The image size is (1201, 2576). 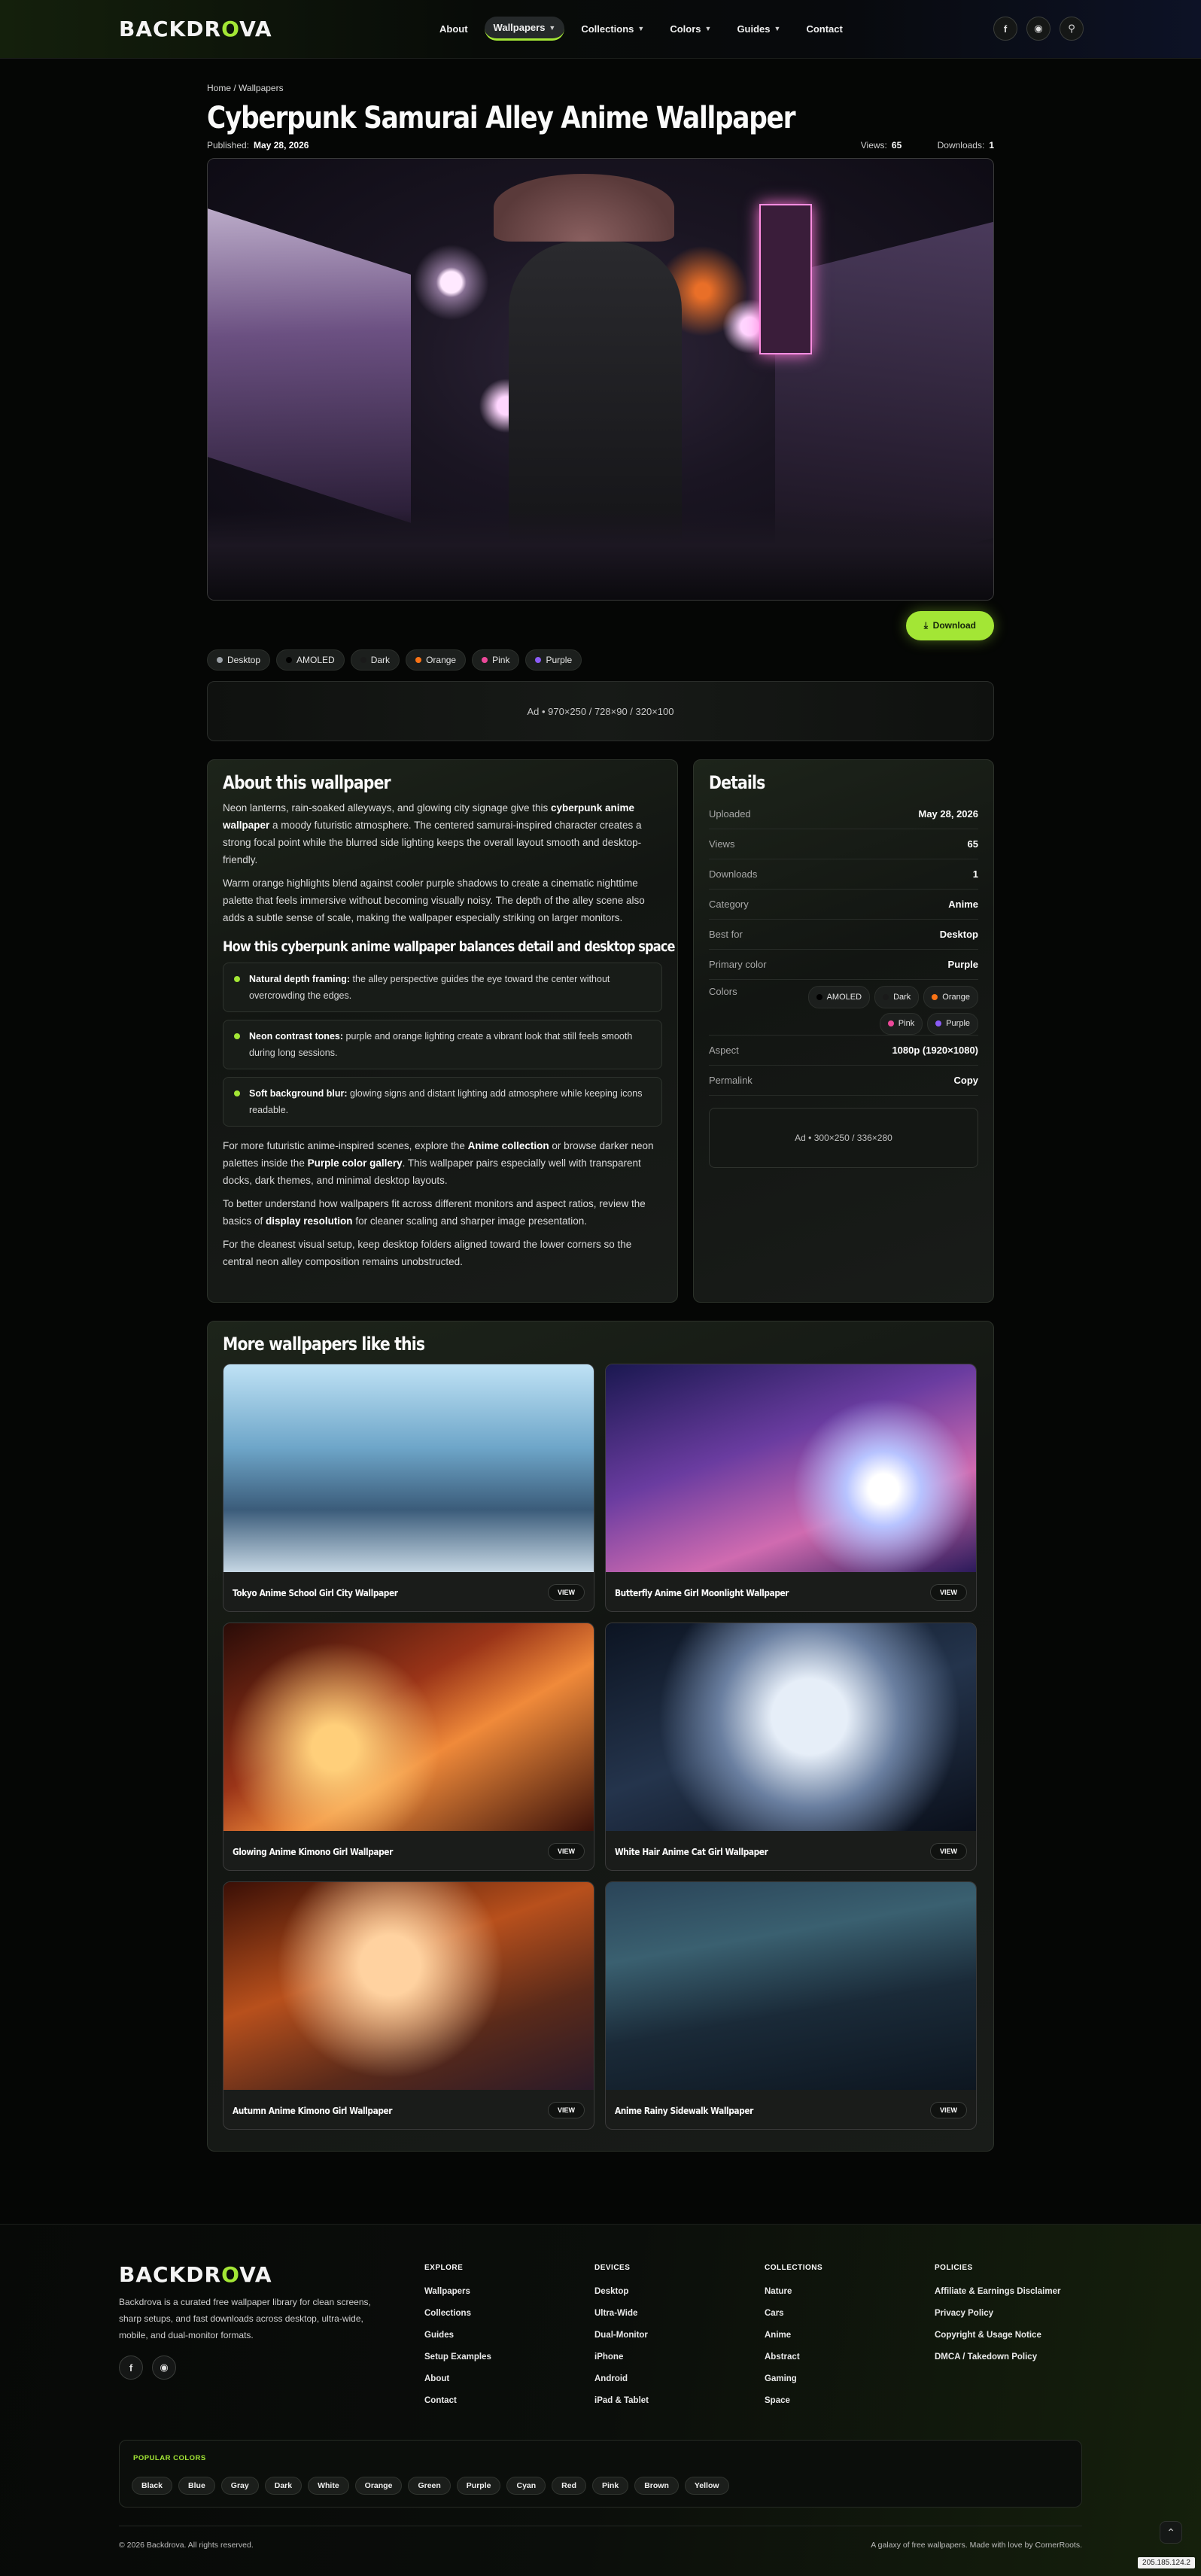 What do you see at coordinates (707, 2486) in the screenshot?
I see `color-pill: Yellow` at bounding box center [707, 2486].